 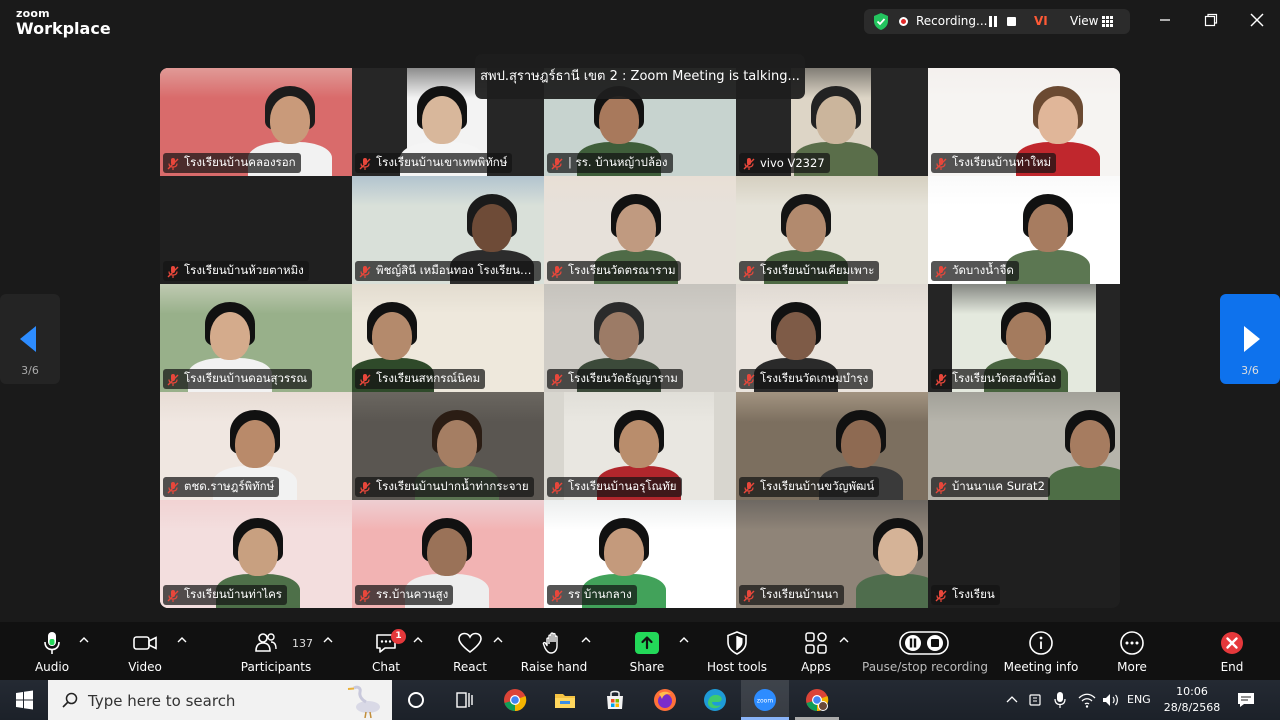 I want to click on participant-name-tag: บ้านนาแค Surat2, so click(x=990, y=487).